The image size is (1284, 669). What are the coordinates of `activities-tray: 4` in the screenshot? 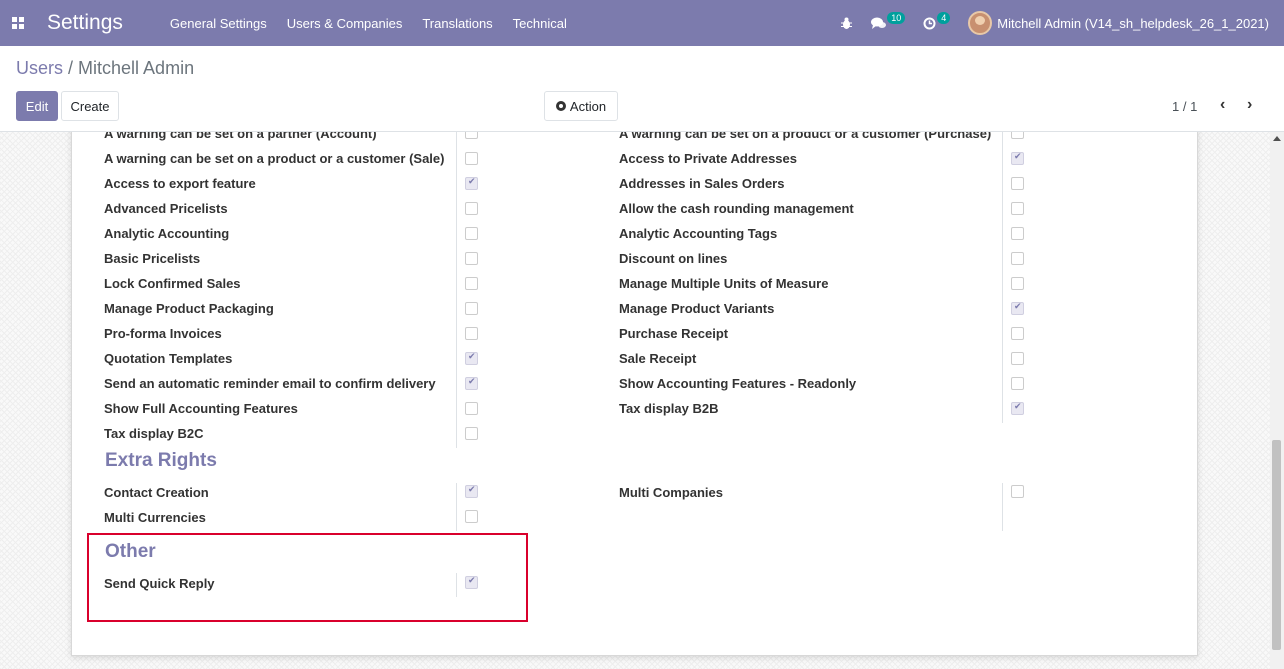 It's located at (937, 21).